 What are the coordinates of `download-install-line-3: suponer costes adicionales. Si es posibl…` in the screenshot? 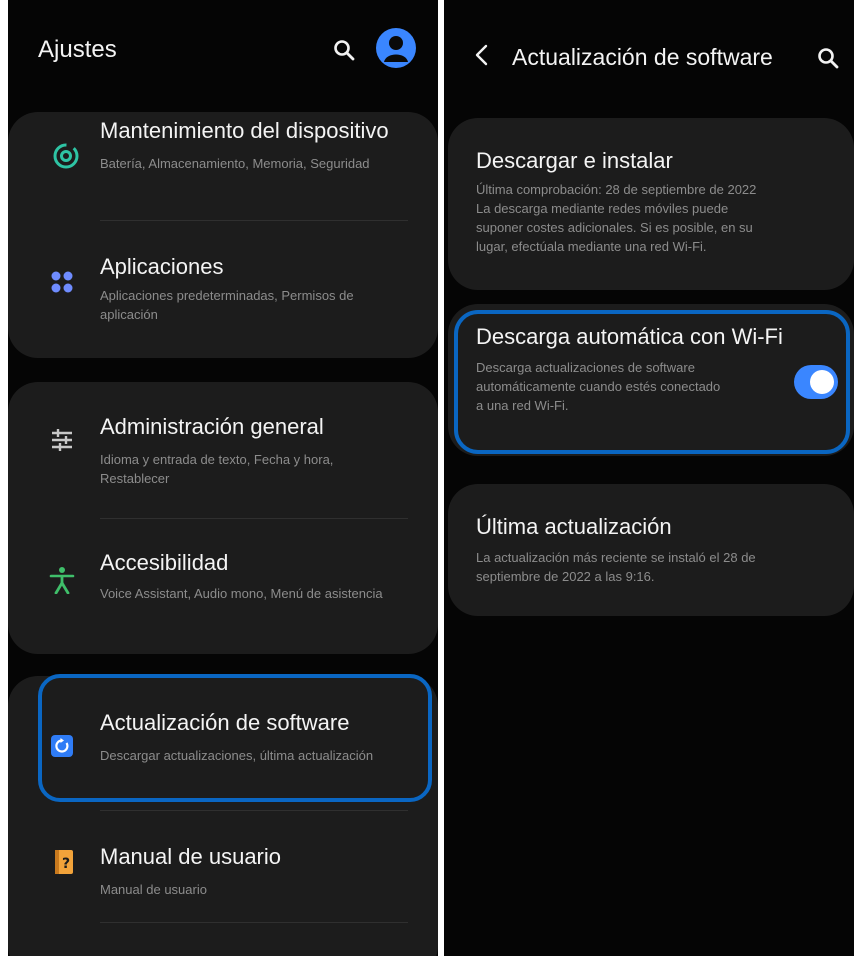 It's located at (614, 227).